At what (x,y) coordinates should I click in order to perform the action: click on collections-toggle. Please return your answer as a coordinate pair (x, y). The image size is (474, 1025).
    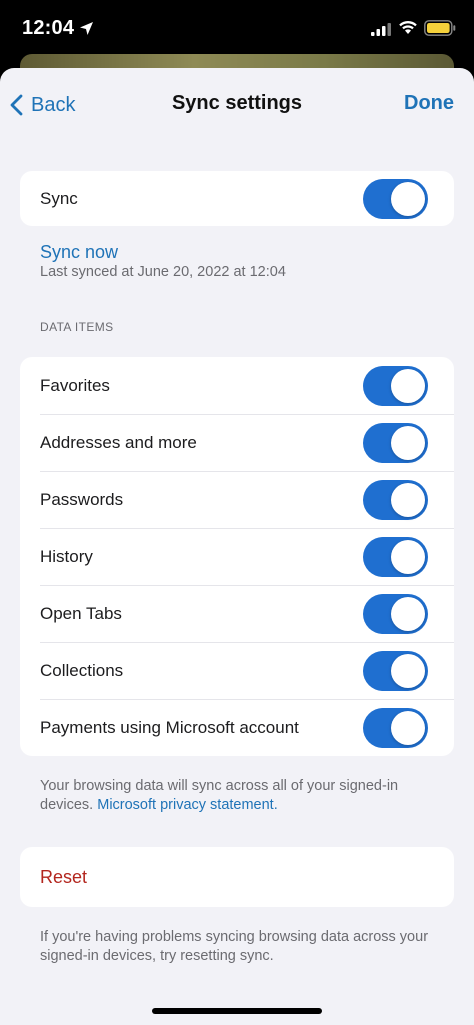
    Looking at the image, I should click on (395, 670).